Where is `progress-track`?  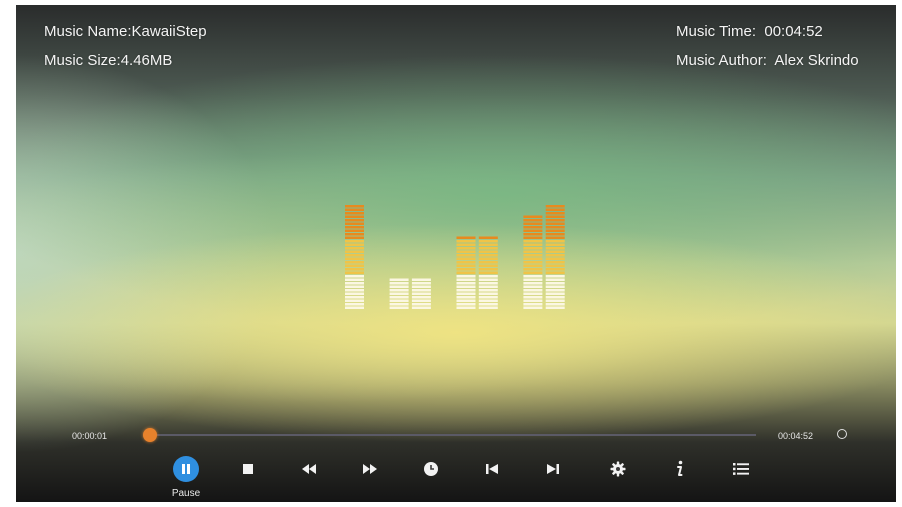
progress-track is located at coordinates (452, 435).